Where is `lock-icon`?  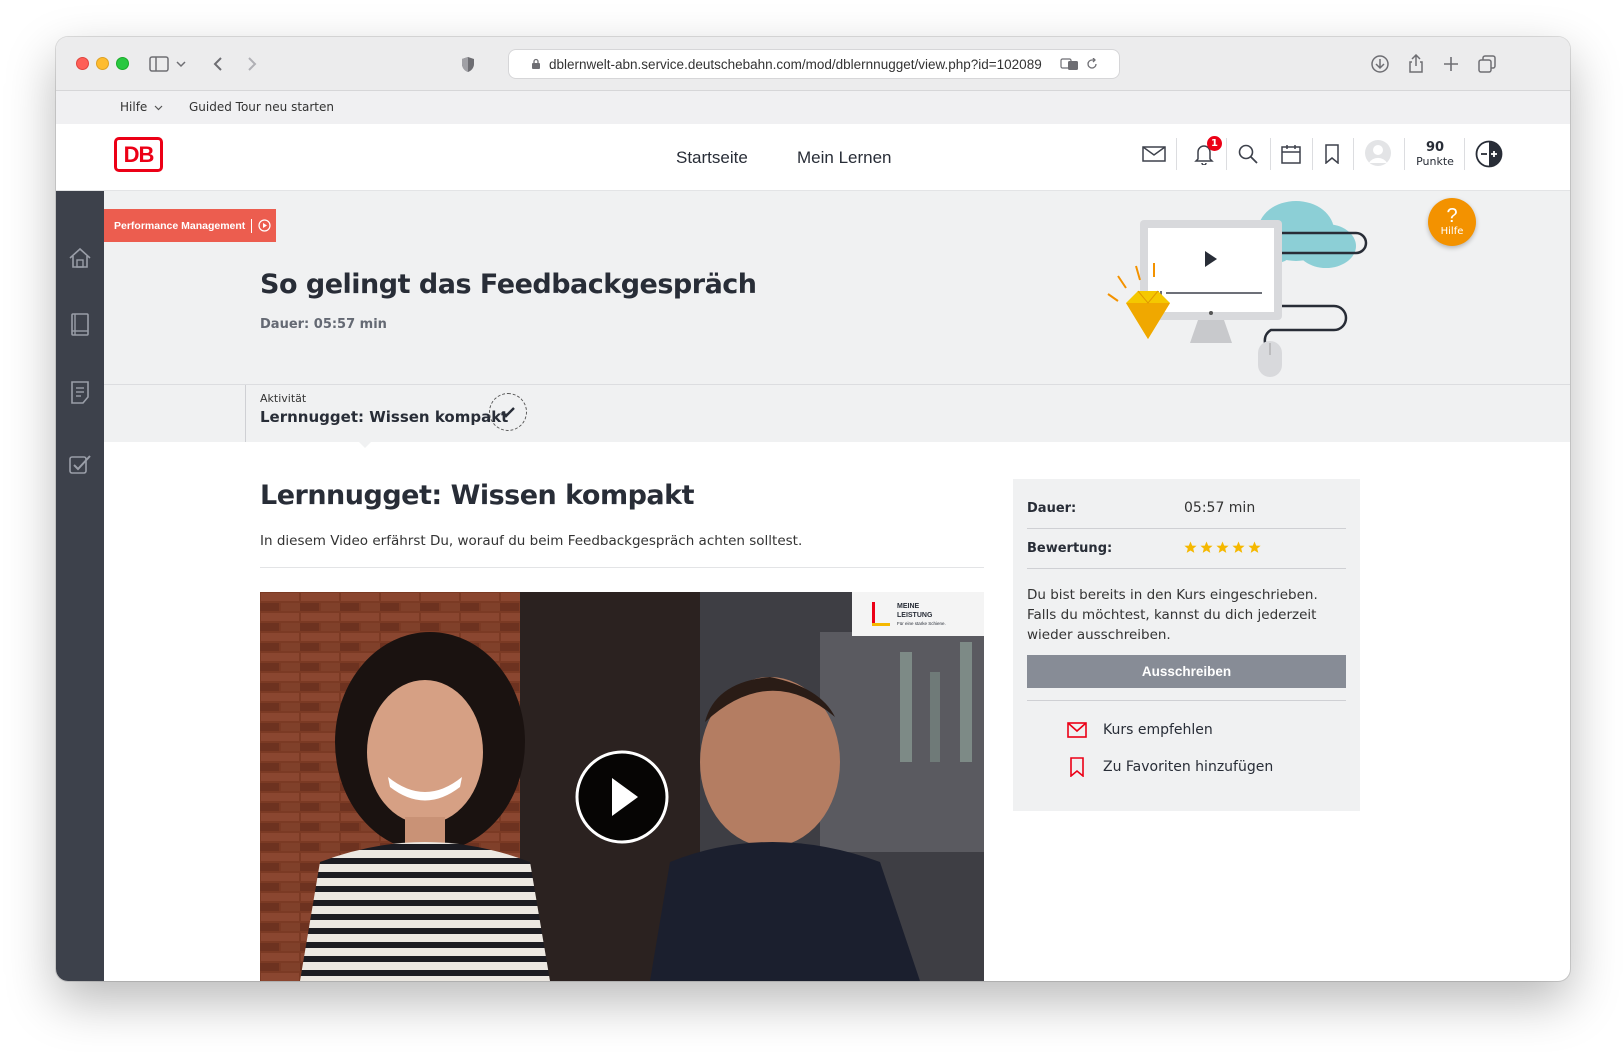
lock-icon is located at coordinates (536, 63).